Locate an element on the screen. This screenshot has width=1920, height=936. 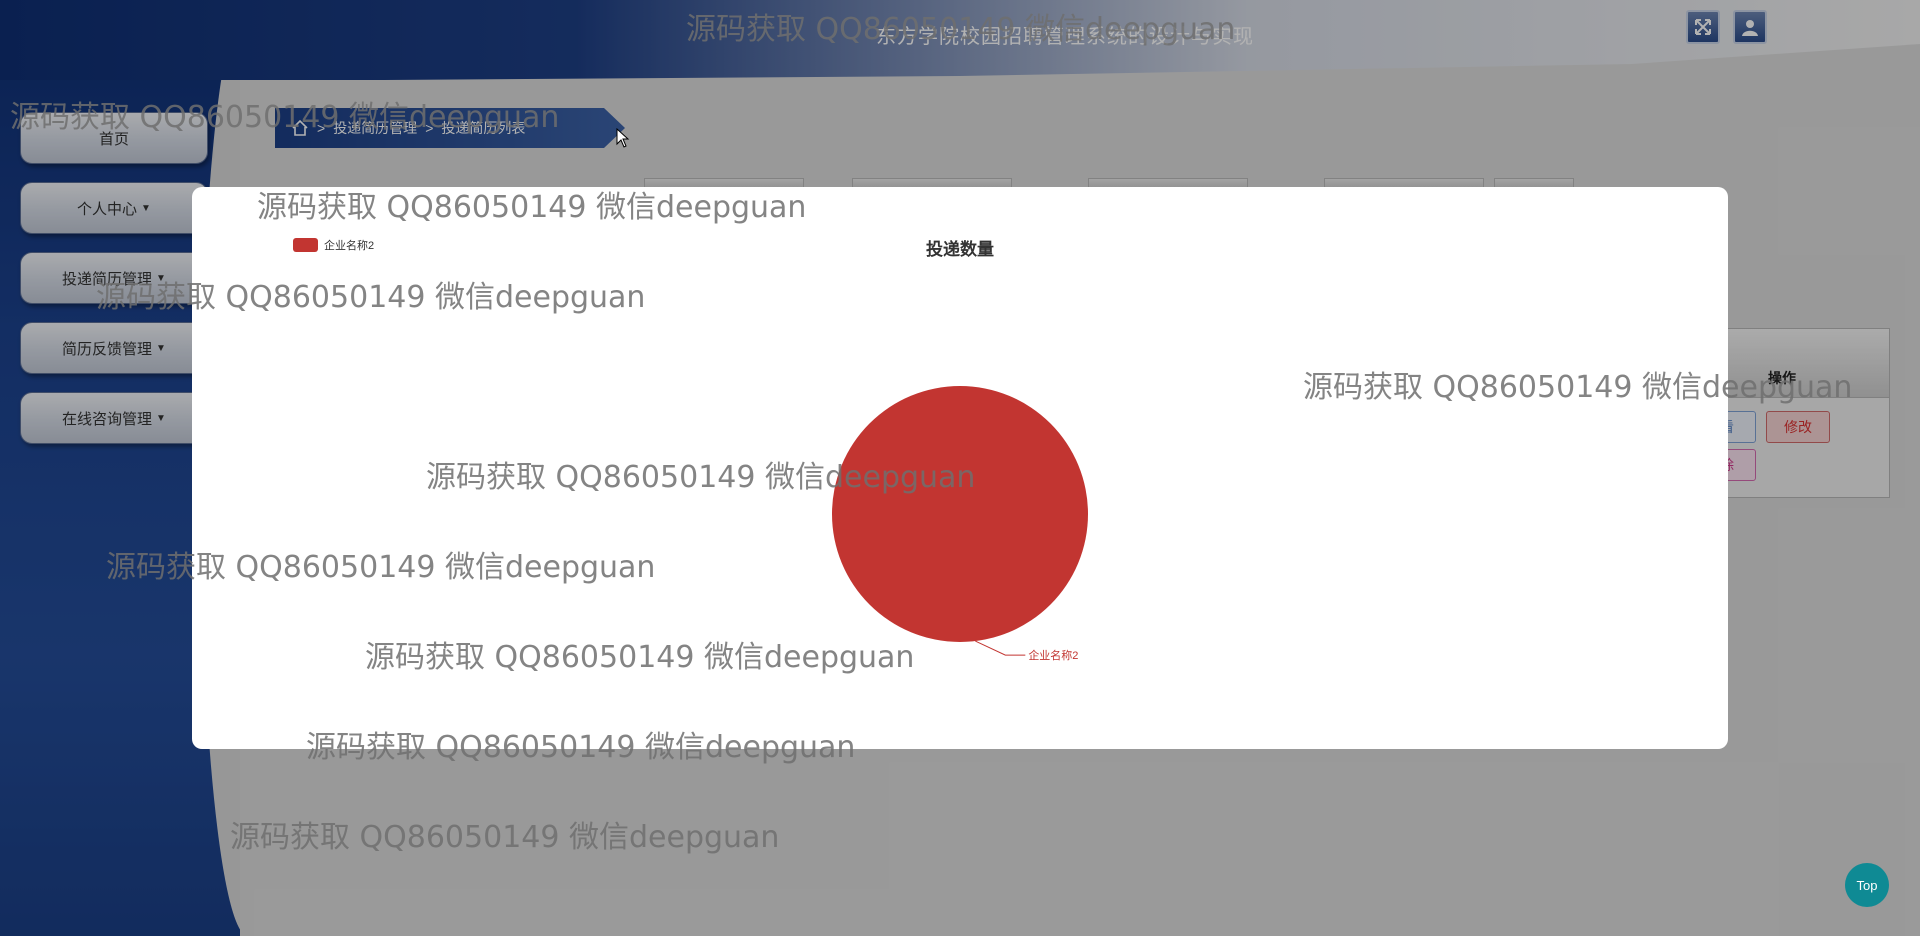
slice-label: 企业名称2 is located at coordinates (1053, 655).